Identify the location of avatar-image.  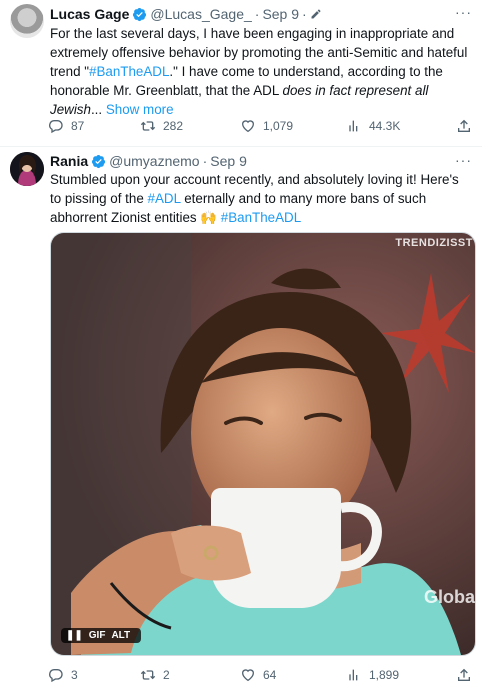
(27, 169).